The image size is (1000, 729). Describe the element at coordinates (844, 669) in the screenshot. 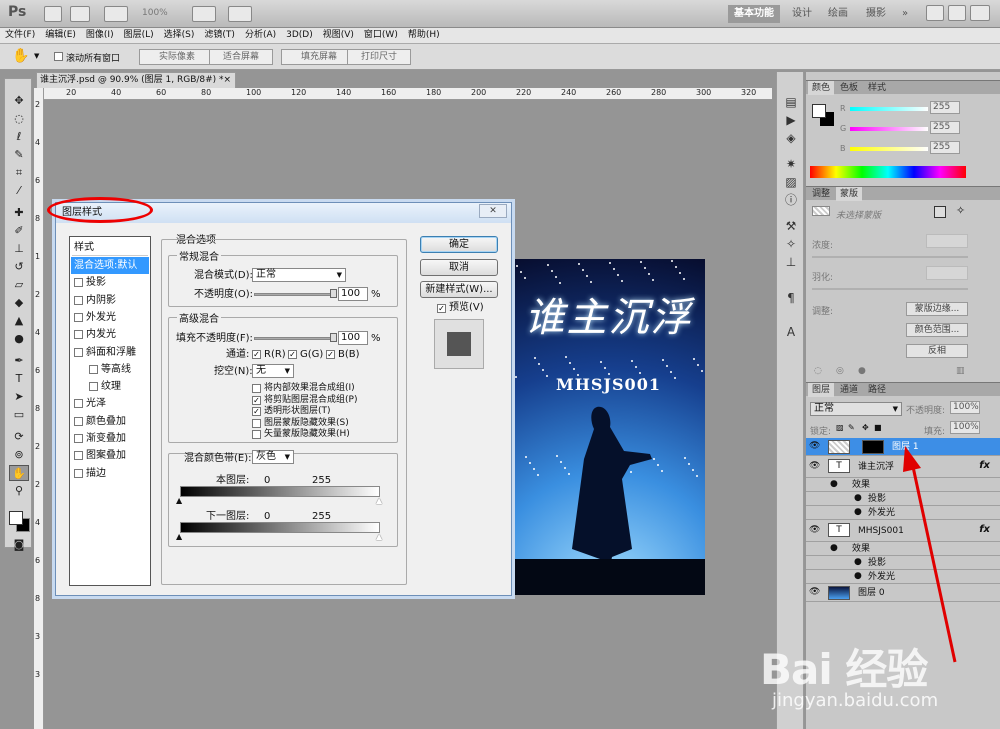

I see `watermark-brand: Bai 经验` at that location.